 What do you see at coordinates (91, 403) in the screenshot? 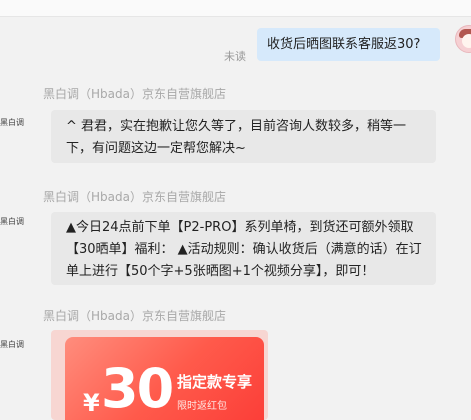
I see `coupon-currency: ¥` at bounding box center [91, 403].